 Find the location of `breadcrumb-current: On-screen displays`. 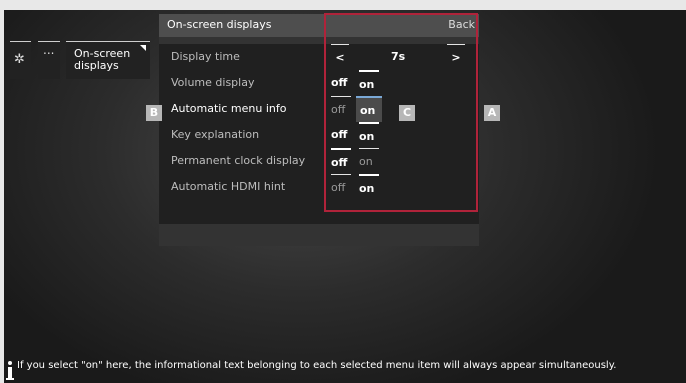

breadcrumb-current: On-screen displays is located at coordinates (108, 60).